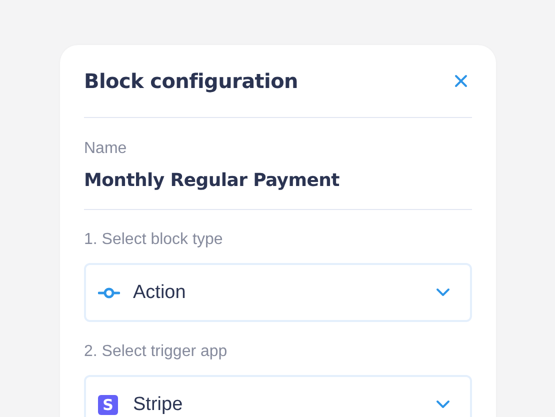 This screenshot has width=555, height=417. Describe the element at coordinates (191, 81) in the screenshot. I see `dialog-title: Block configuration` at that location.